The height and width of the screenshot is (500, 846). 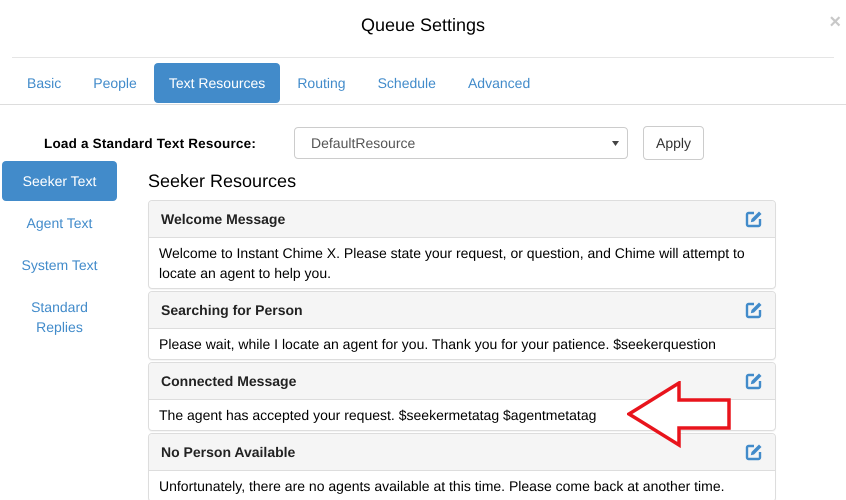 What do you see at coordinates (223, 219) in the screenshot?
I see `panel-title: Welcome Message` at bounding box center [223, 219].